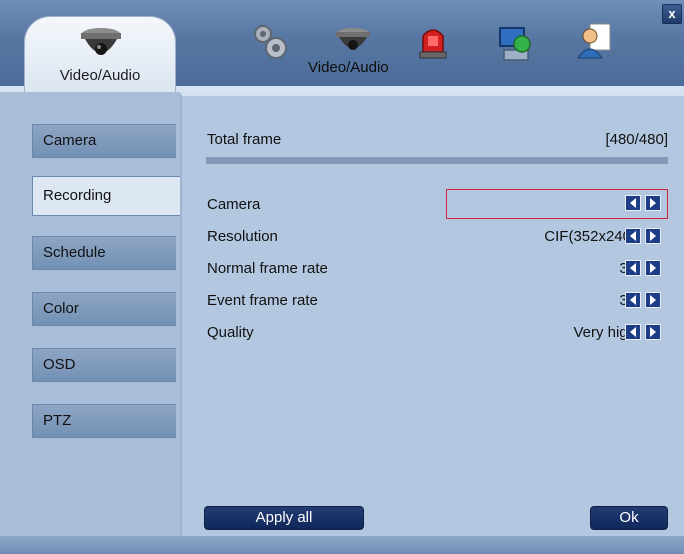 Image resolution: width=684 pixels, height=554 pixels. What do you see at coordinates (108, 196) in the screenshot?
I see `nav-item-recording: Recording` at bounding box center [108, 196].